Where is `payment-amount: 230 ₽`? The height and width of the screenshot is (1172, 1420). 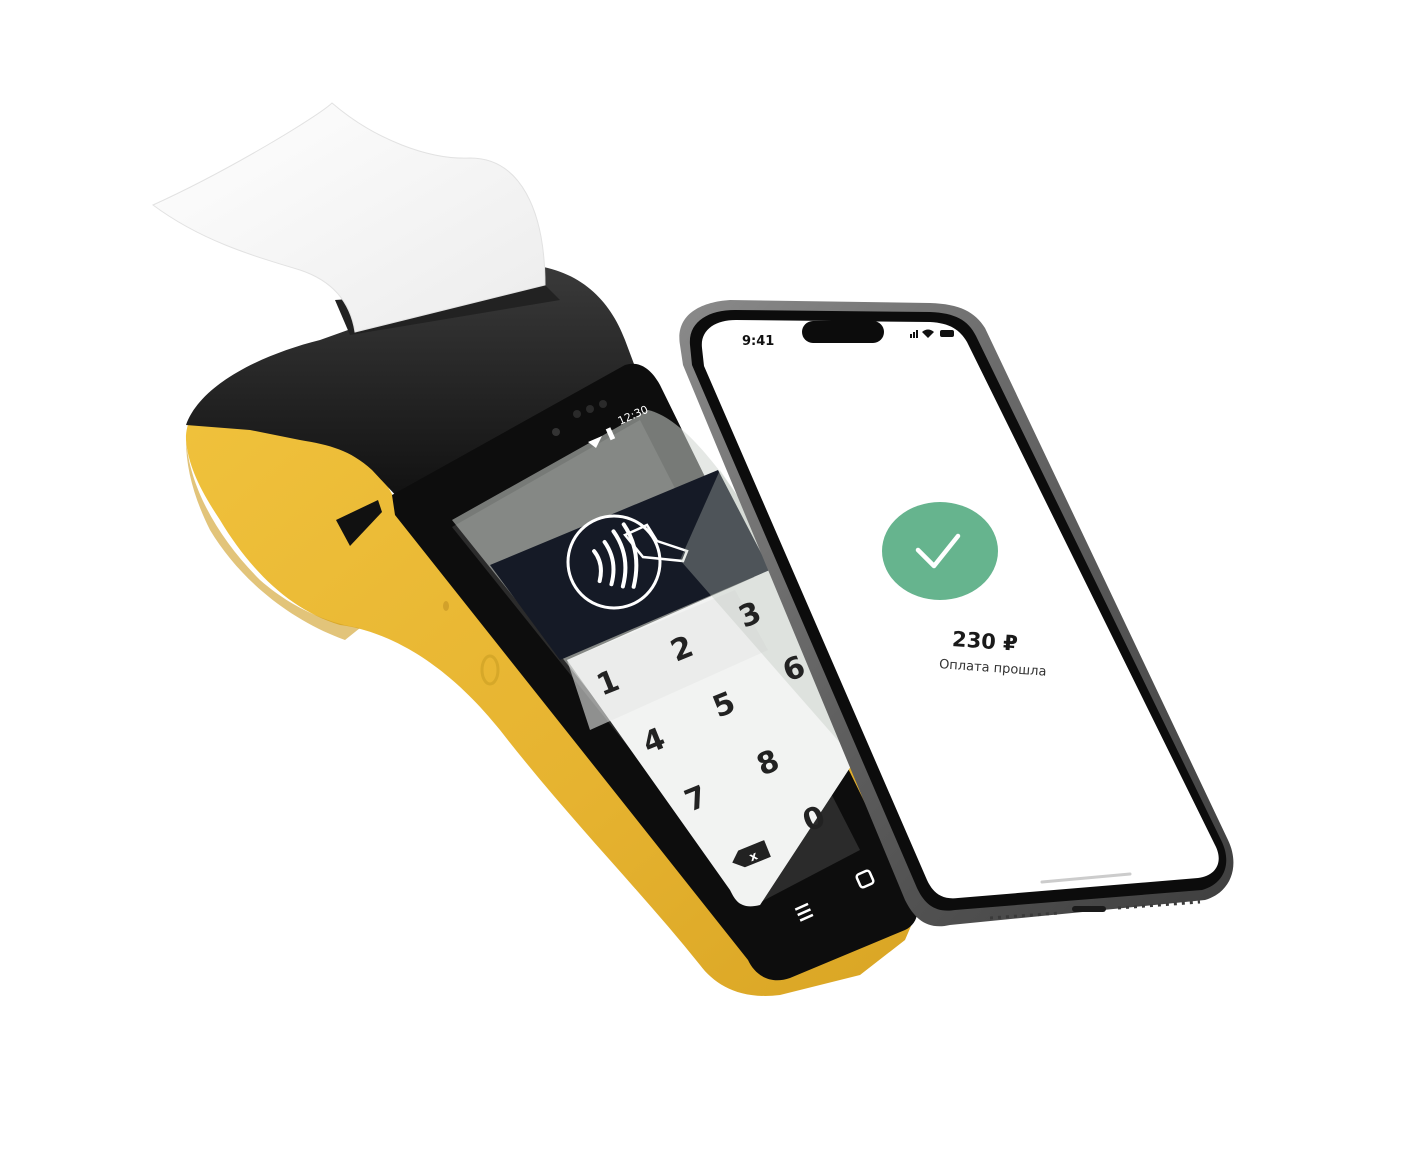 payment-amount: 230 ₽ is located at coordinates (984, 641).